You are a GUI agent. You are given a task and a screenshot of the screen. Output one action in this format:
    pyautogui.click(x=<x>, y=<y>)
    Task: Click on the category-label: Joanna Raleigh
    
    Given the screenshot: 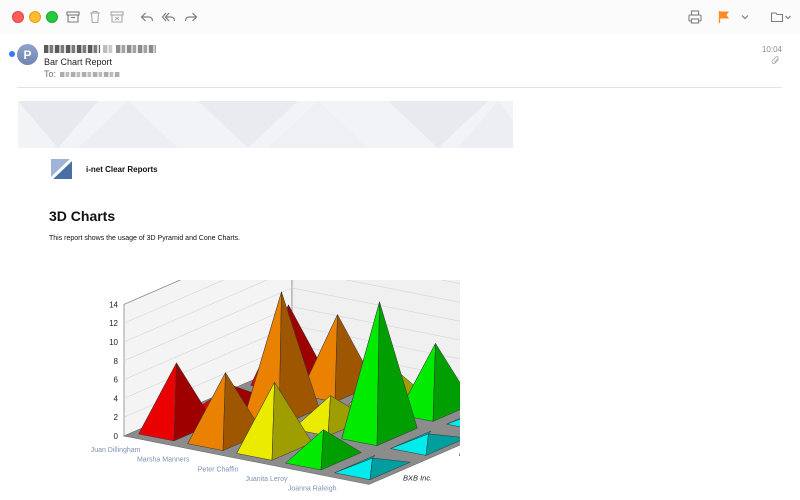 What is the action you would take?
    pyautogui.click(x=312, y=489)
    